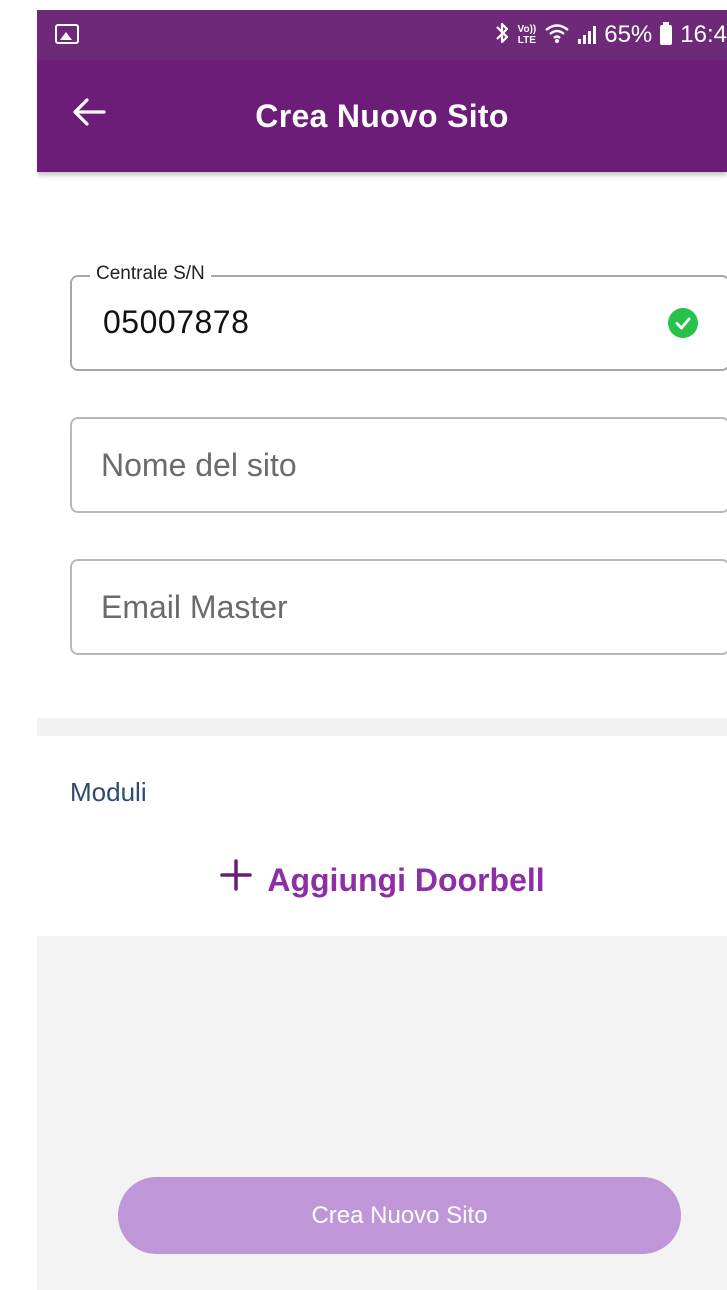 The height and width of the screenshot is (1290, 727). I want to click on serial-number-label: Centrale S/N, so click(150, 274).